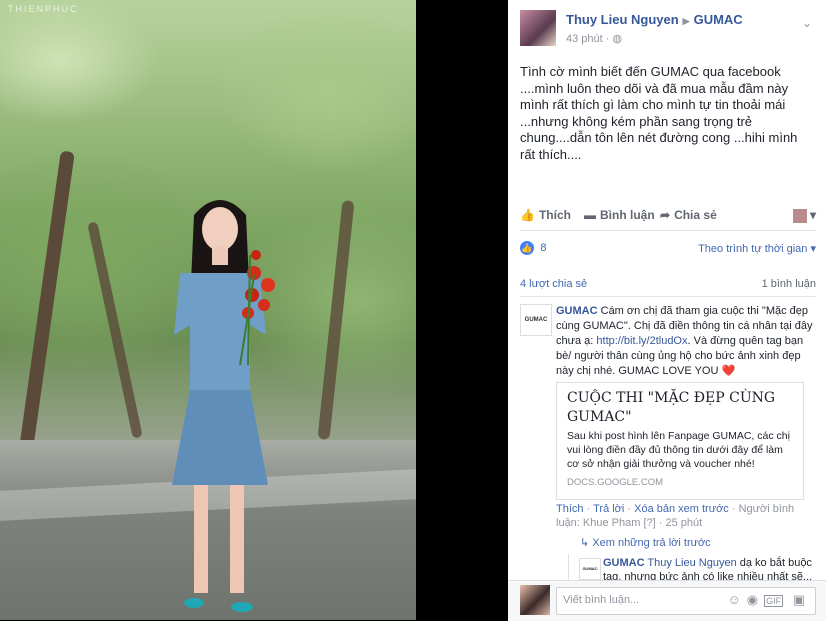  I want to click on emoji-icon: ☺, so click(736, 599).